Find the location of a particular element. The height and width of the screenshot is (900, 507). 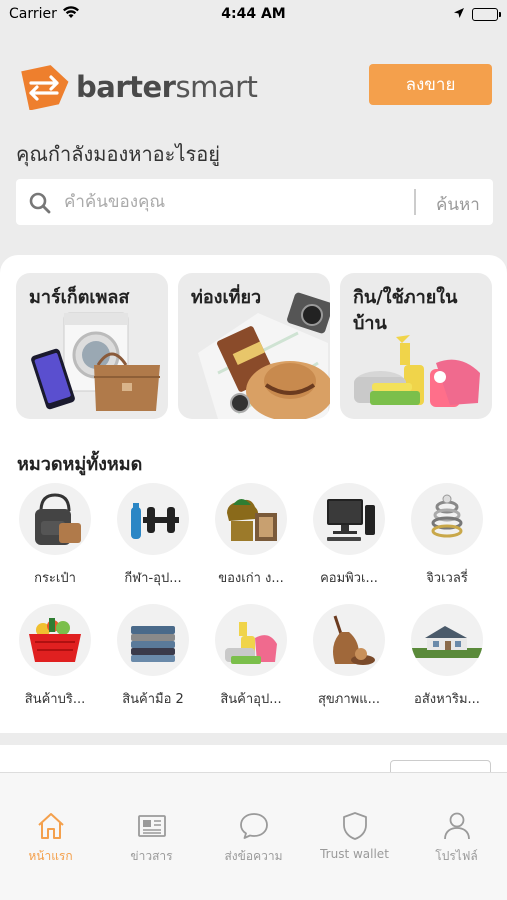

section-separator is located at coordinates (253, 739).